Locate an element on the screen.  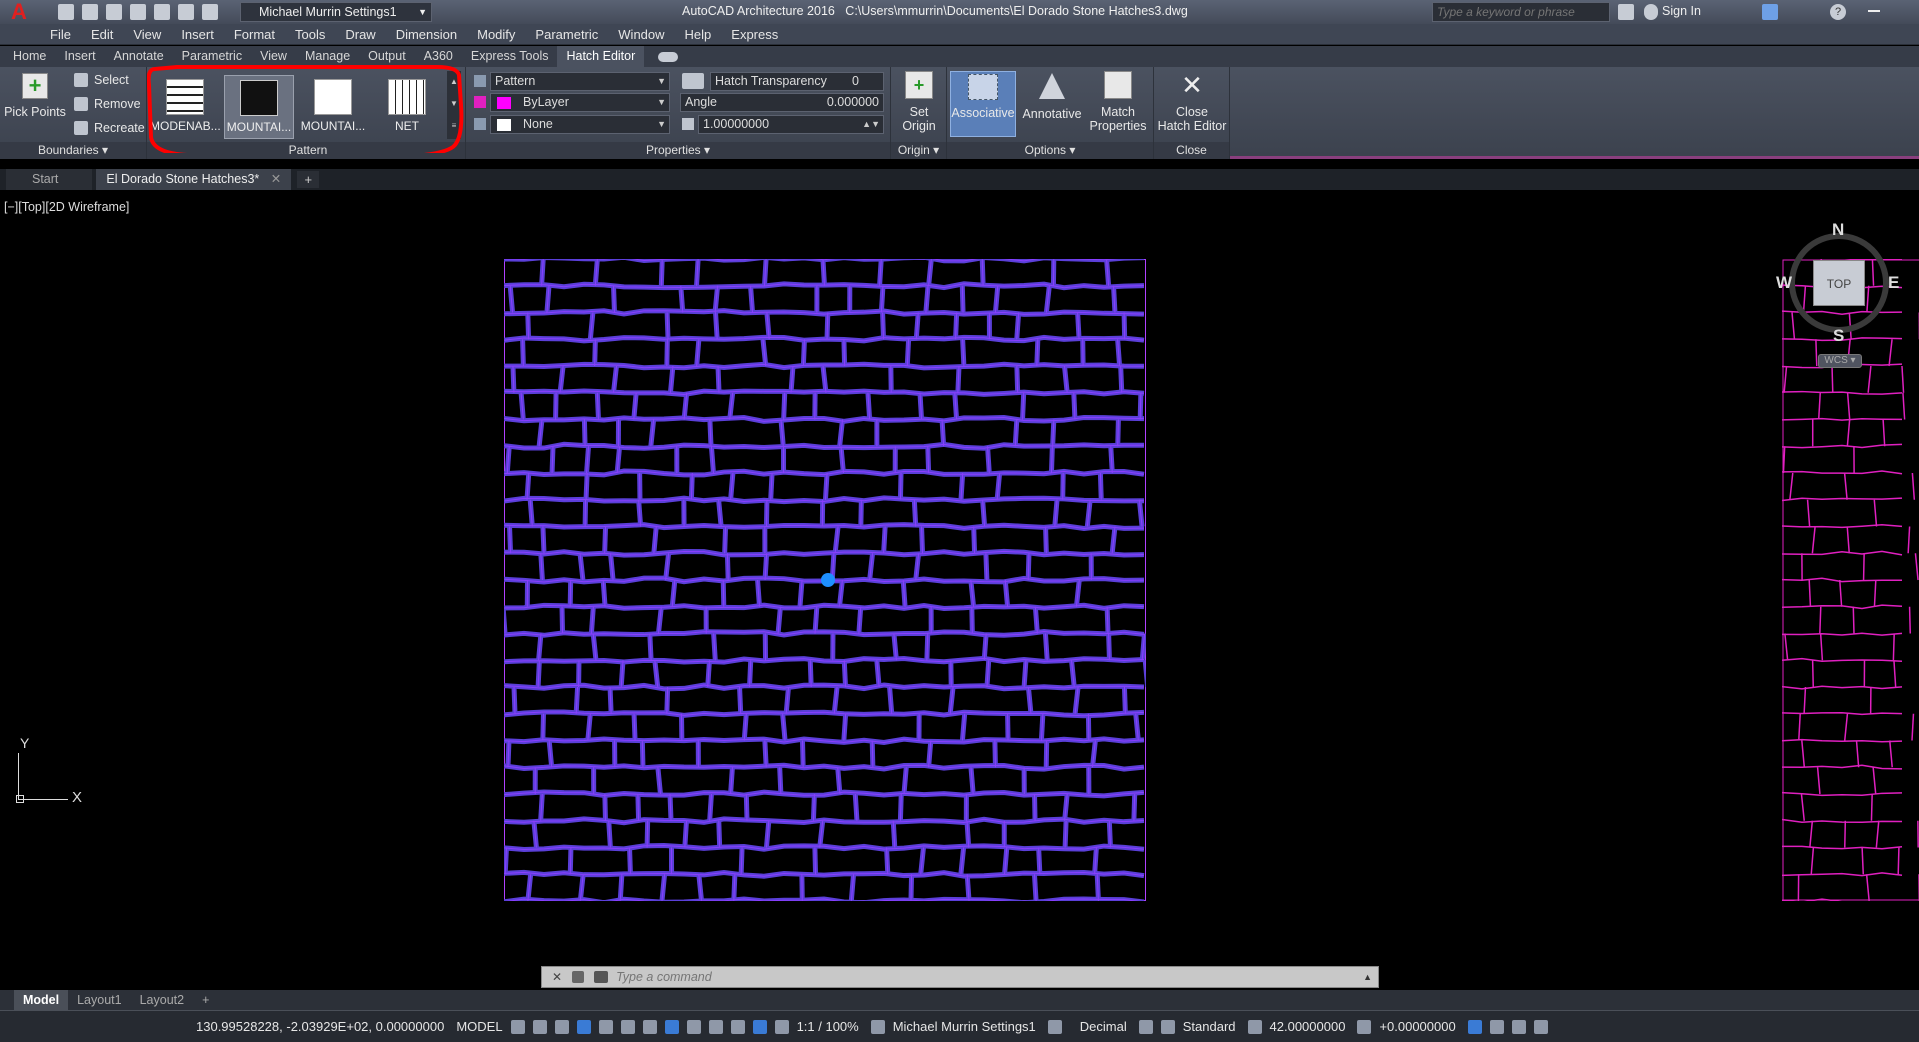
quick-properties-icon is located at coordinates (1145, 1026).